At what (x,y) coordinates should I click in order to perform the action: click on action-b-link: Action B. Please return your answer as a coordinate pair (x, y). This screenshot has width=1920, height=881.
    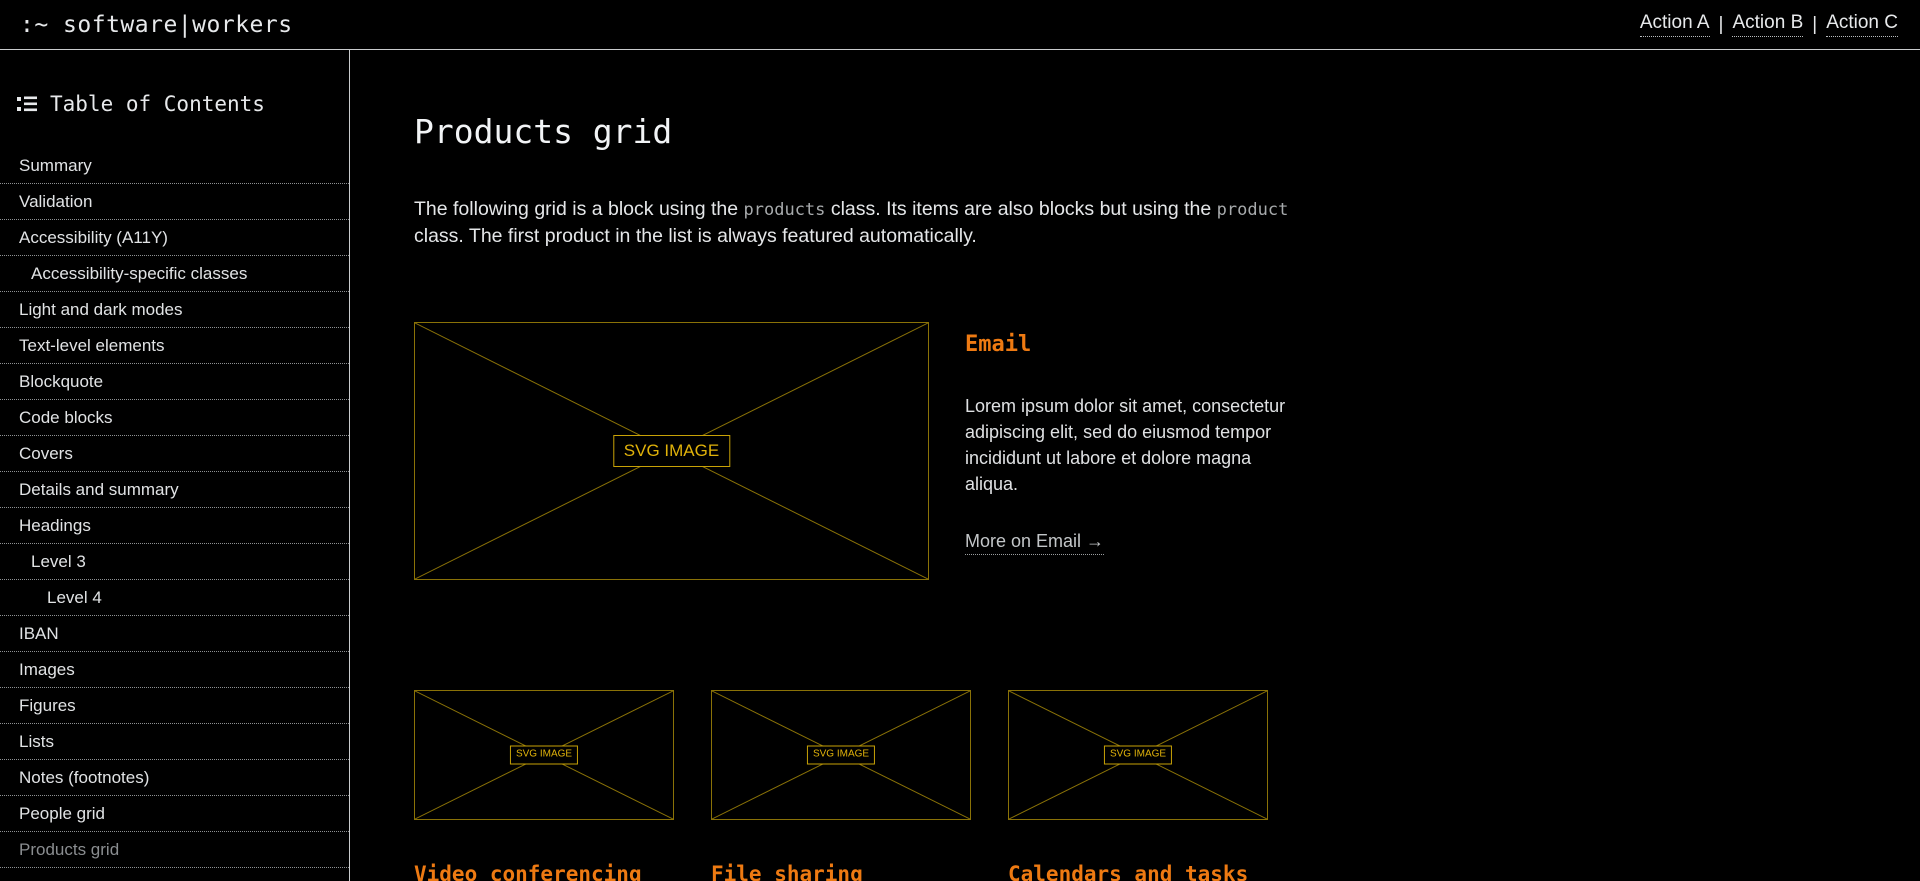
    Looking at the image, I should click on (1768, 24).